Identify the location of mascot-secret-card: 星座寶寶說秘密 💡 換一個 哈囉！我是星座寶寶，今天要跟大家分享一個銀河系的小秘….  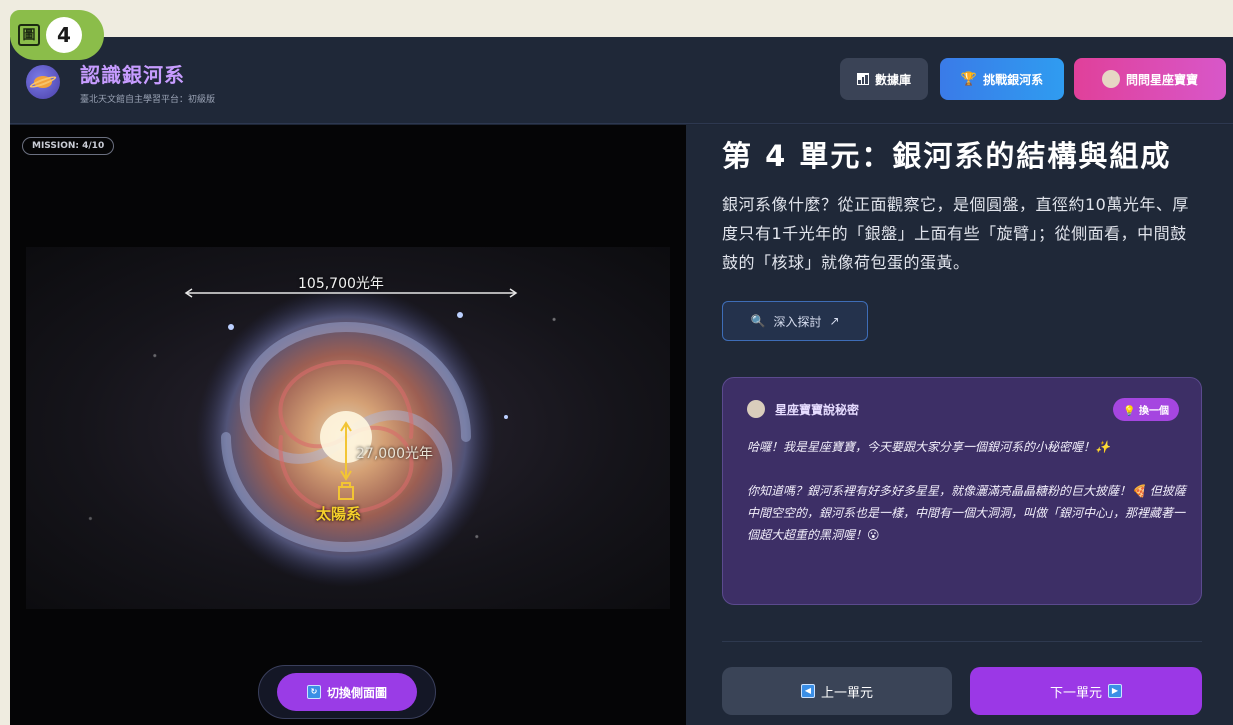
(962, 491).